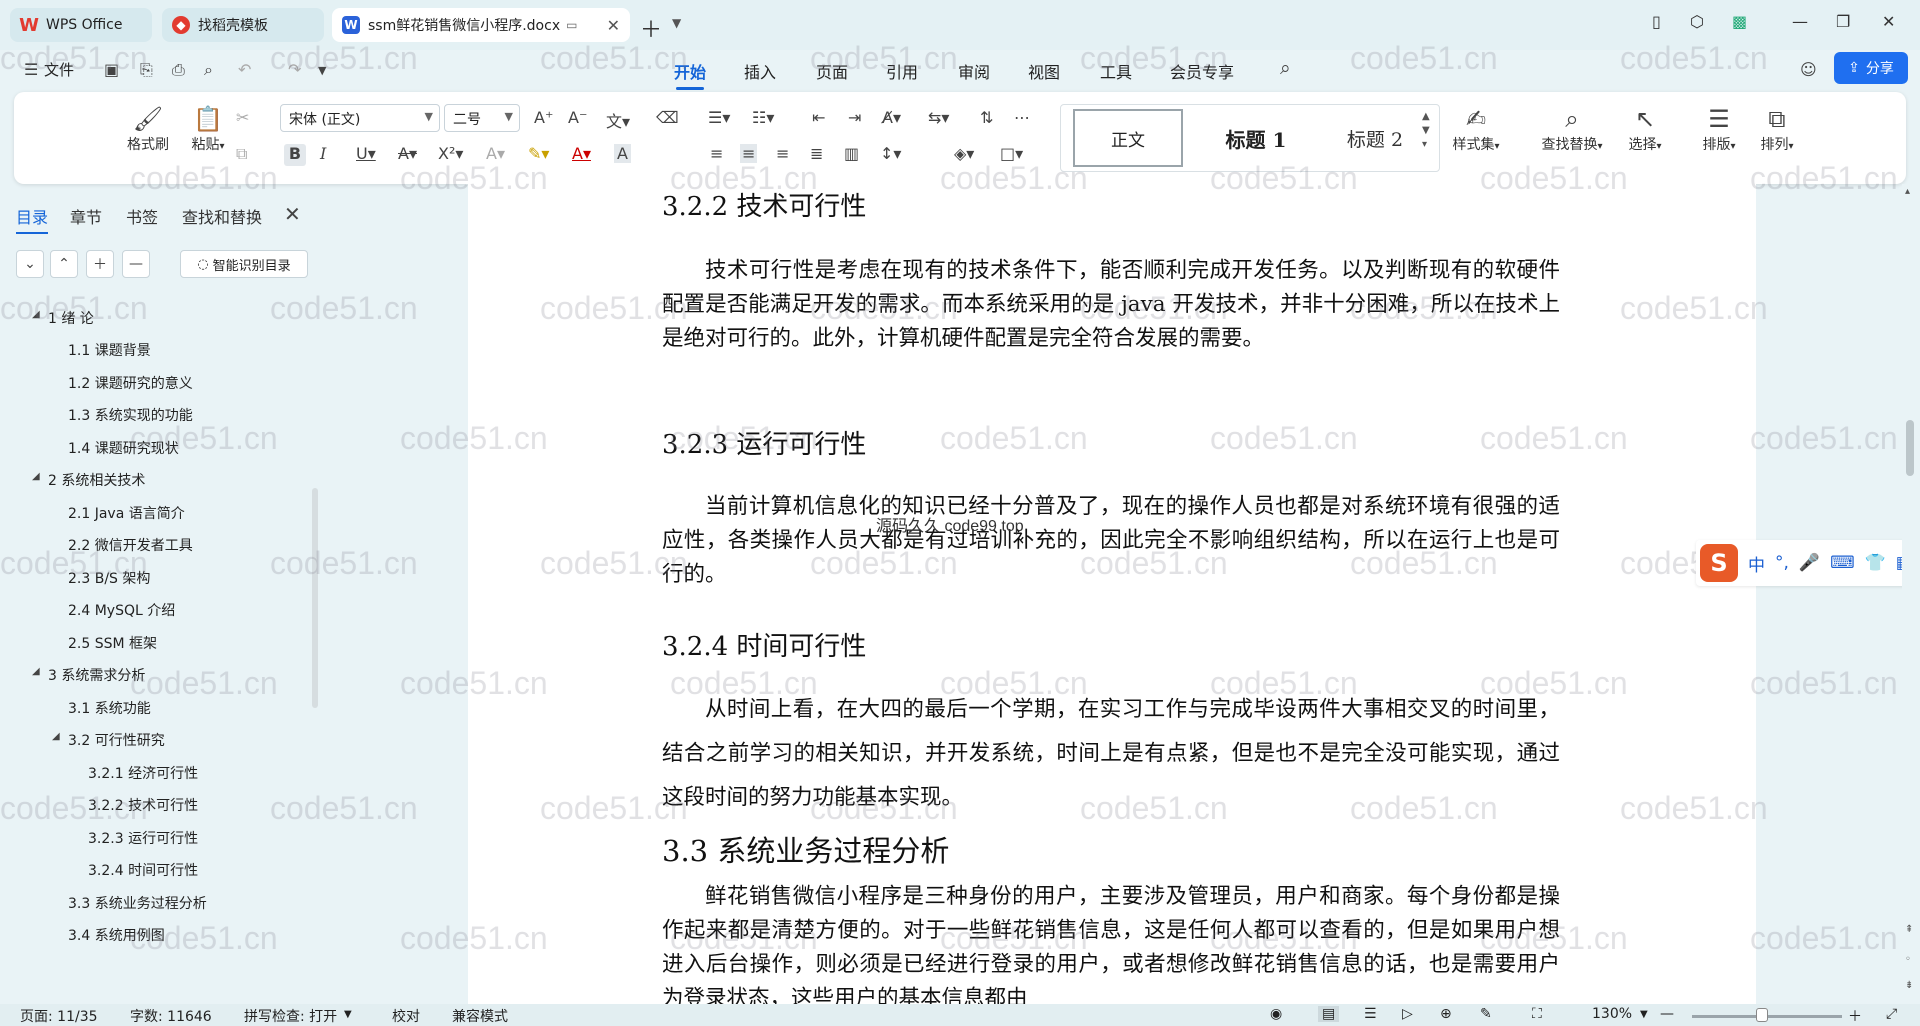  What do you see at coordinates (1645, 129) in the screenshot?
I see `select-button: ↖ 选择▾` at bounding box center [1645, 129].